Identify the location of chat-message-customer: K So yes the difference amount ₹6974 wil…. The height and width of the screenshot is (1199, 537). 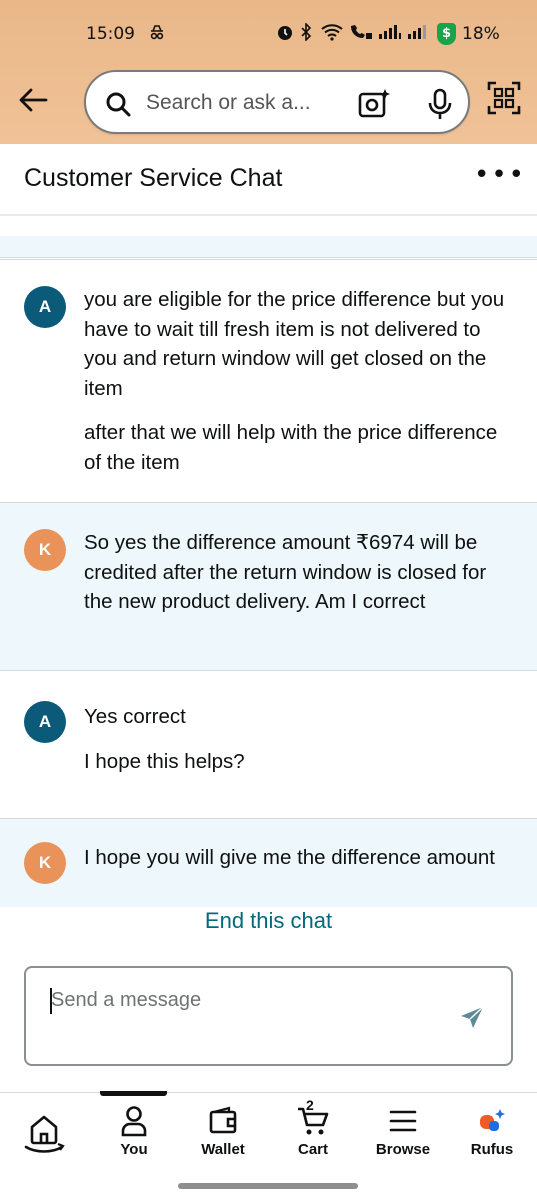
(268, 586).